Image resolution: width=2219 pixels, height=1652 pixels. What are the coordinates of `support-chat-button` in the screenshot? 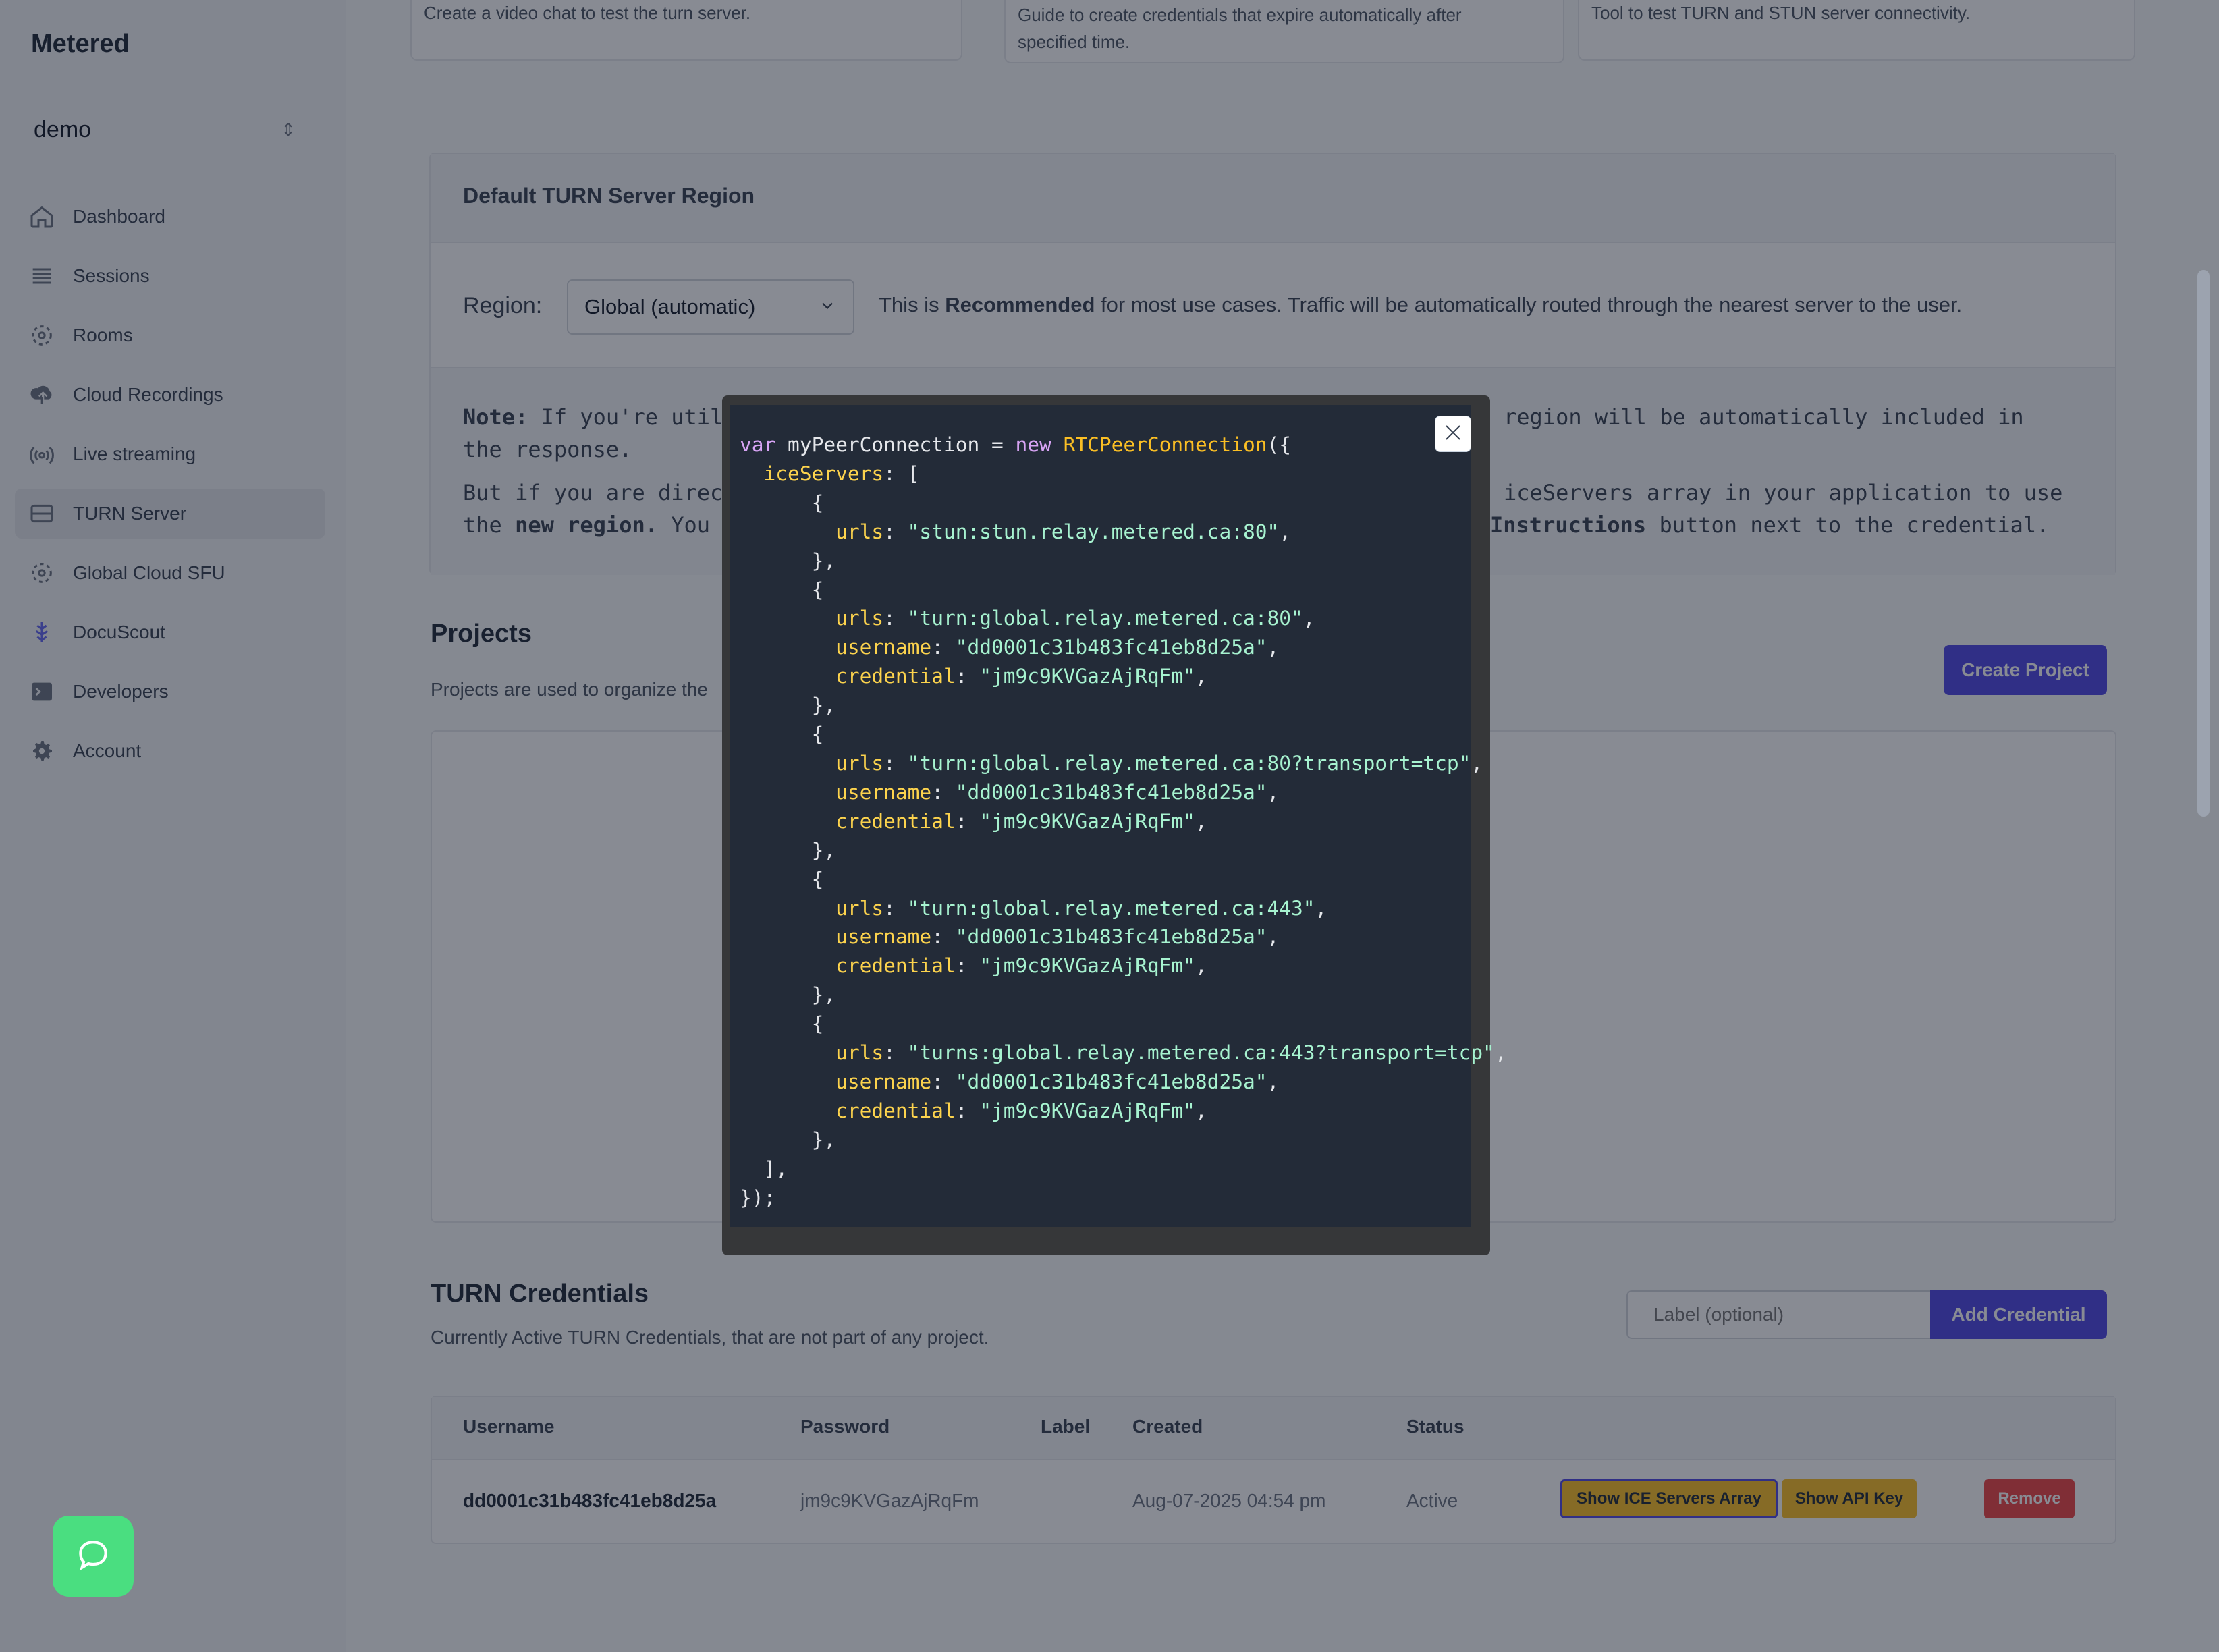 It's located at (93, 1556).